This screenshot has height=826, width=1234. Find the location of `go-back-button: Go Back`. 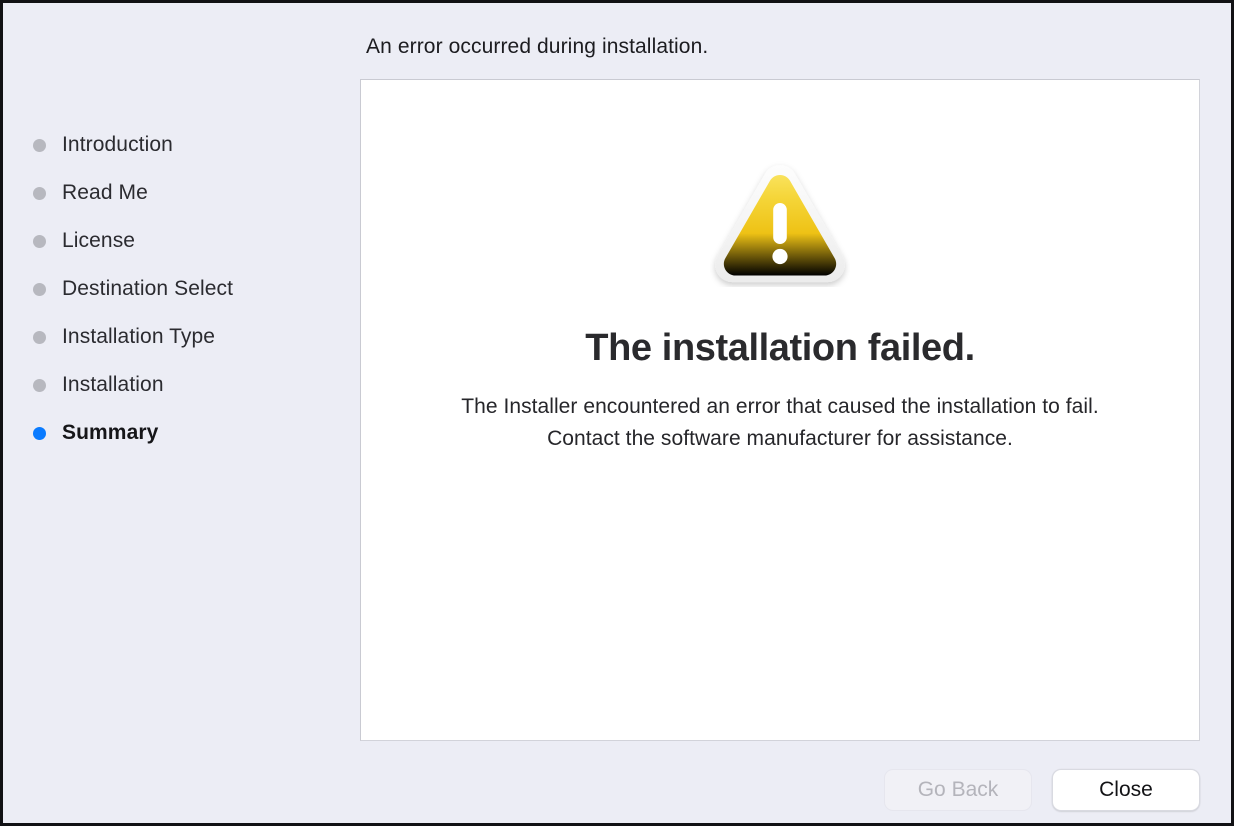

go-back-button: Go Back is located at coordinates (958, 790).